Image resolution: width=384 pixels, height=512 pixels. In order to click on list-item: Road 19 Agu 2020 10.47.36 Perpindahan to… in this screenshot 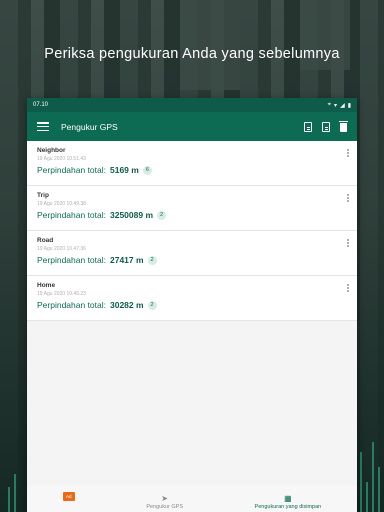, I will do `click(192, 253)`.